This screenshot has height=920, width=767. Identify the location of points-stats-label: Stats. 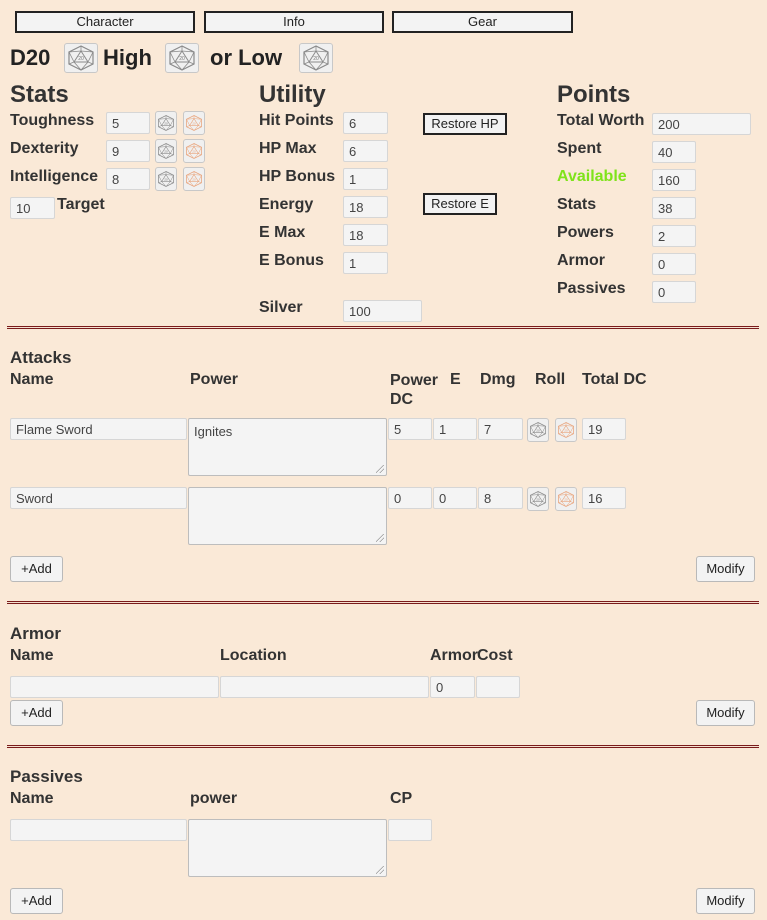
(577, 204).